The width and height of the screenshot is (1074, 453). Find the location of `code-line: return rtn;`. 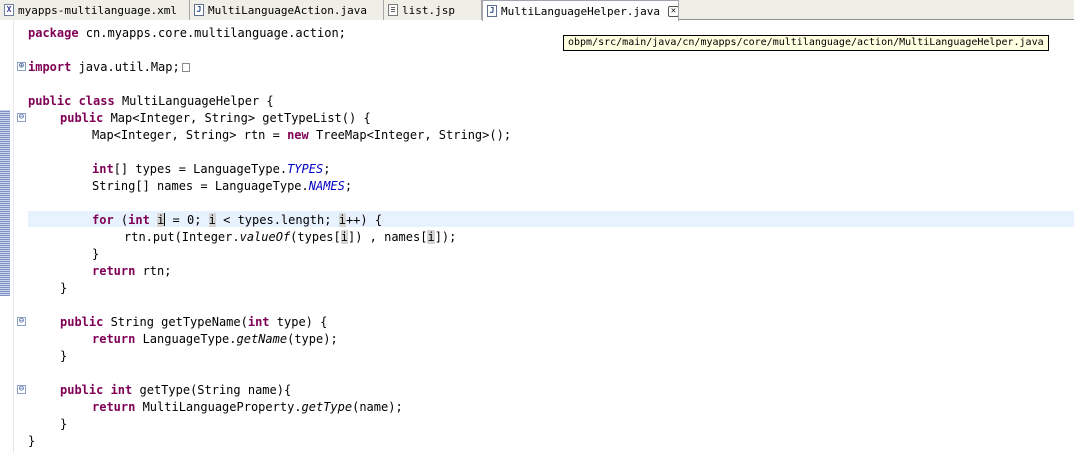

code-line: return rtn; is located at coordinates (132, 271).